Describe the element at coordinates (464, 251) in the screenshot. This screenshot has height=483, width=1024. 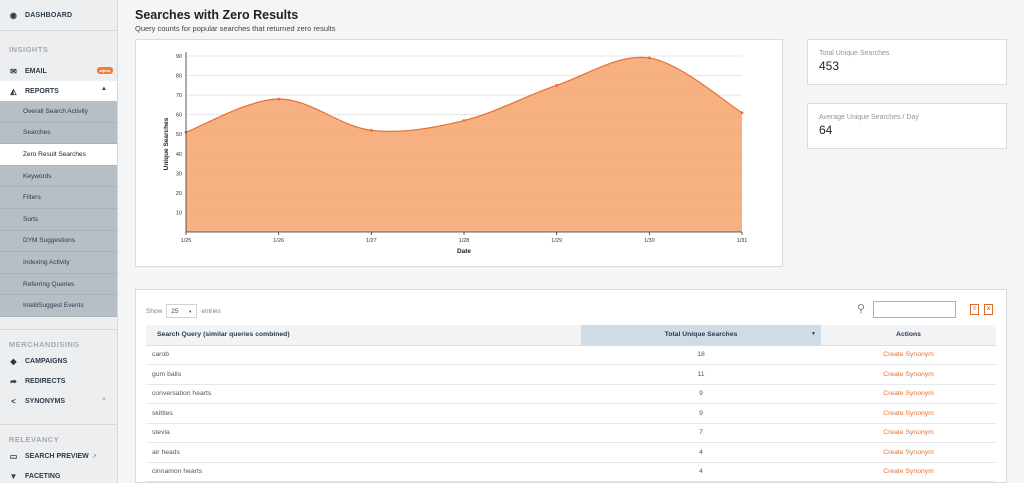
I see `x-axis-label: Date` at that location.